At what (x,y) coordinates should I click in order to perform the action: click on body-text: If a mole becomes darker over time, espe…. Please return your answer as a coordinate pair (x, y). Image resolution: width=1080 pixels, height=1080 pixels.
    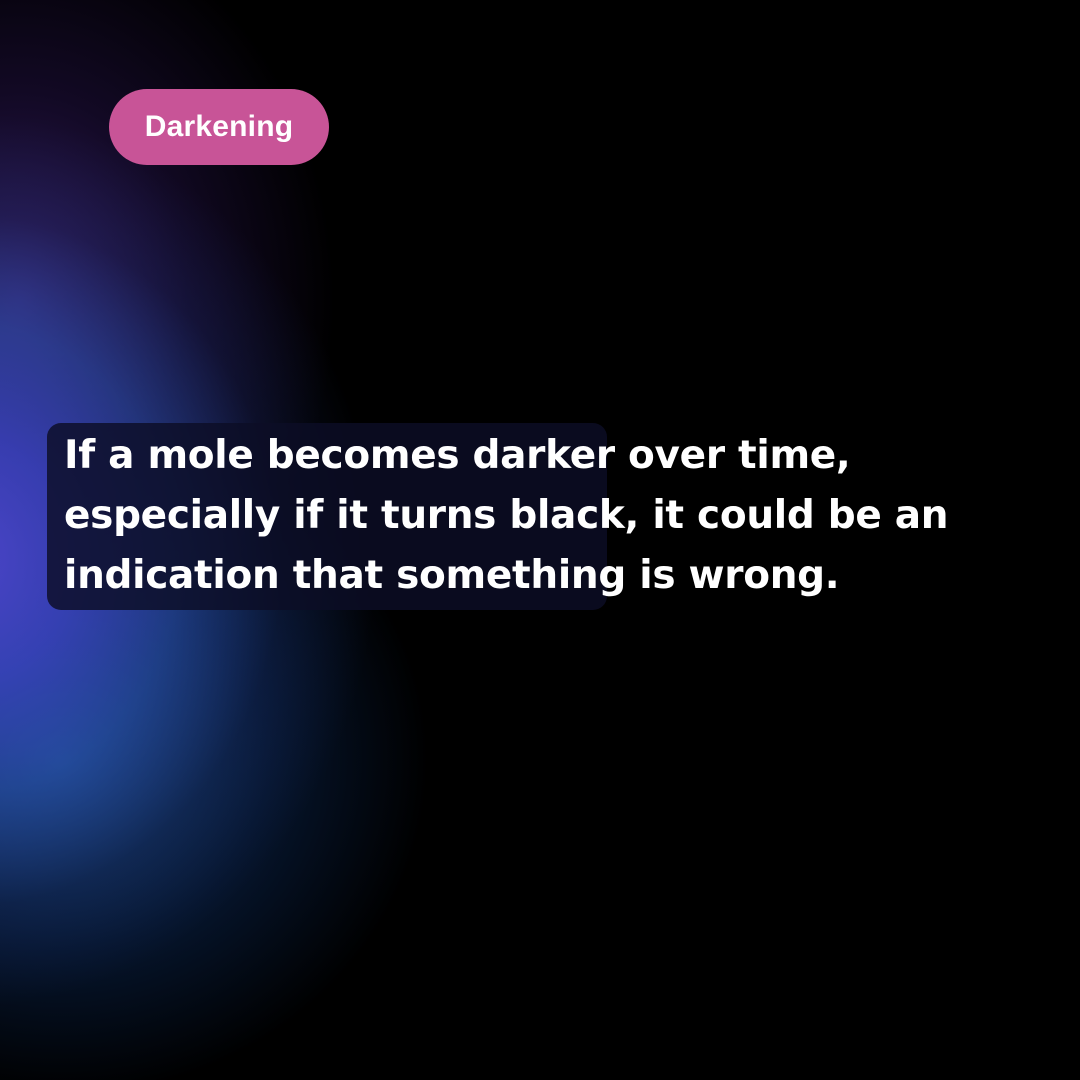
    Looking at the image, I should click on (544, 516).